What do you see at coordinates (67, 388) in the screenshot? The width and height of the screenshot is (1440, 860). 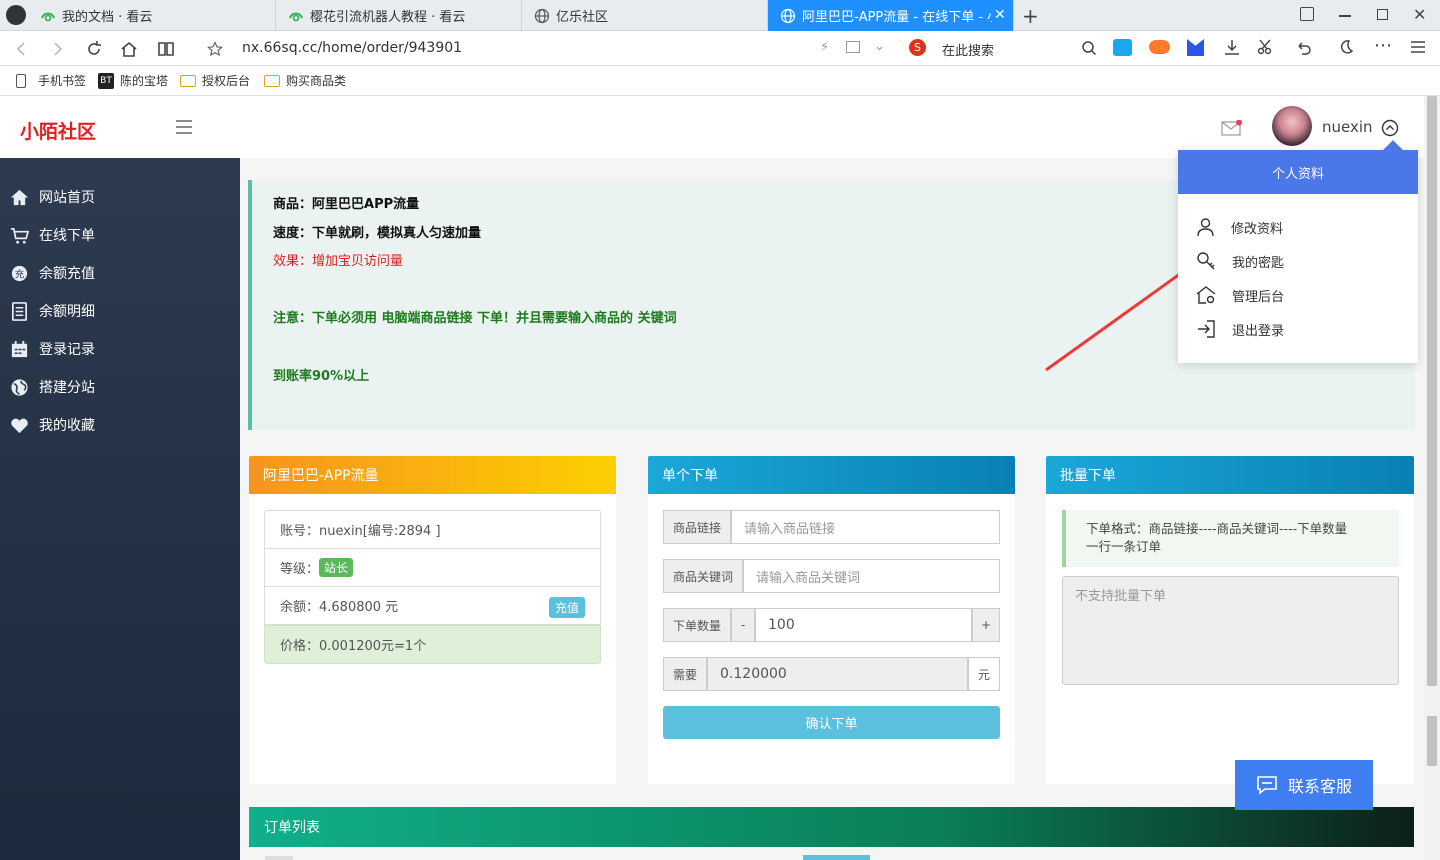 I see `sidebar-item-label: 搭建分站` at bounding box center [67, 388].